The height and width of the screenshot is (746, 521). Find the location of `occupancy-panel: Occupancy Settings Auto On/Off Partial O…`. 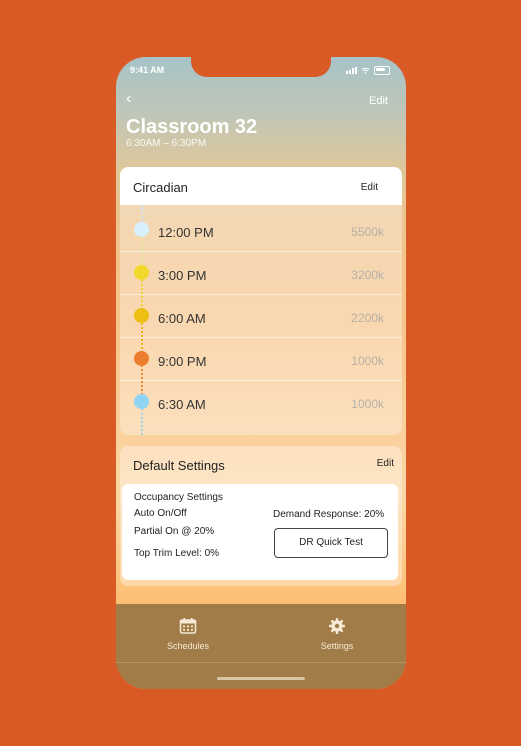

occupancy-panel: Occupancy Settings Auto On/Off Partial O… is located at coordinates (260, 532).